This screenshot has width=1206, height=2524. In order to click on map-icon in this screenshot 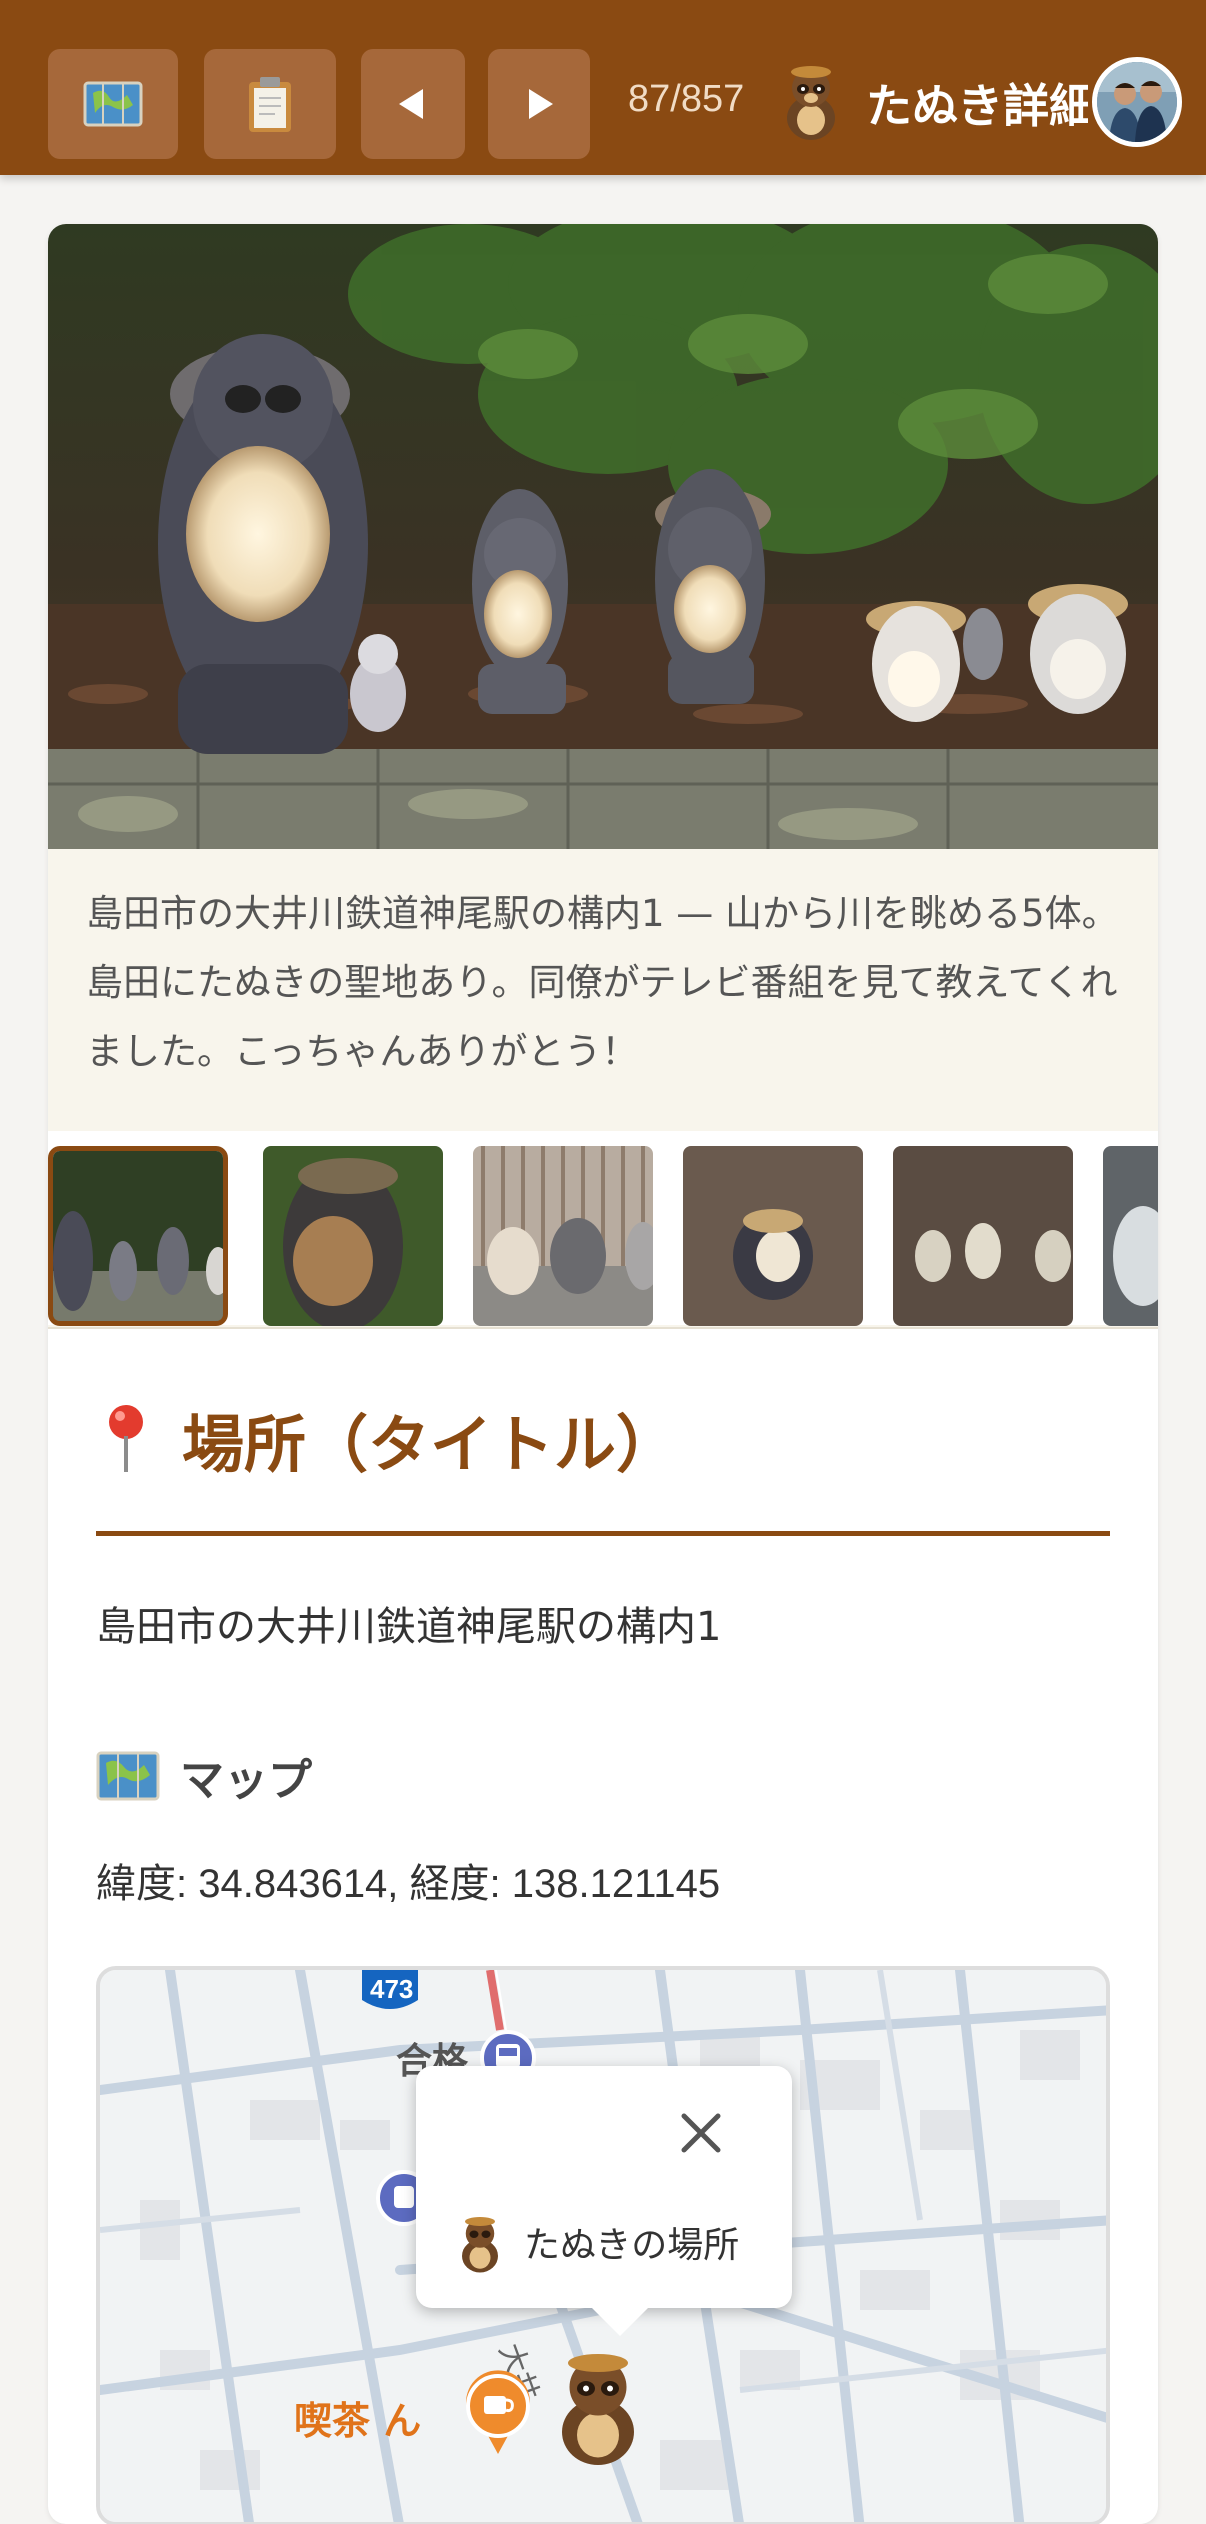, I will do `click(113, 104)`.